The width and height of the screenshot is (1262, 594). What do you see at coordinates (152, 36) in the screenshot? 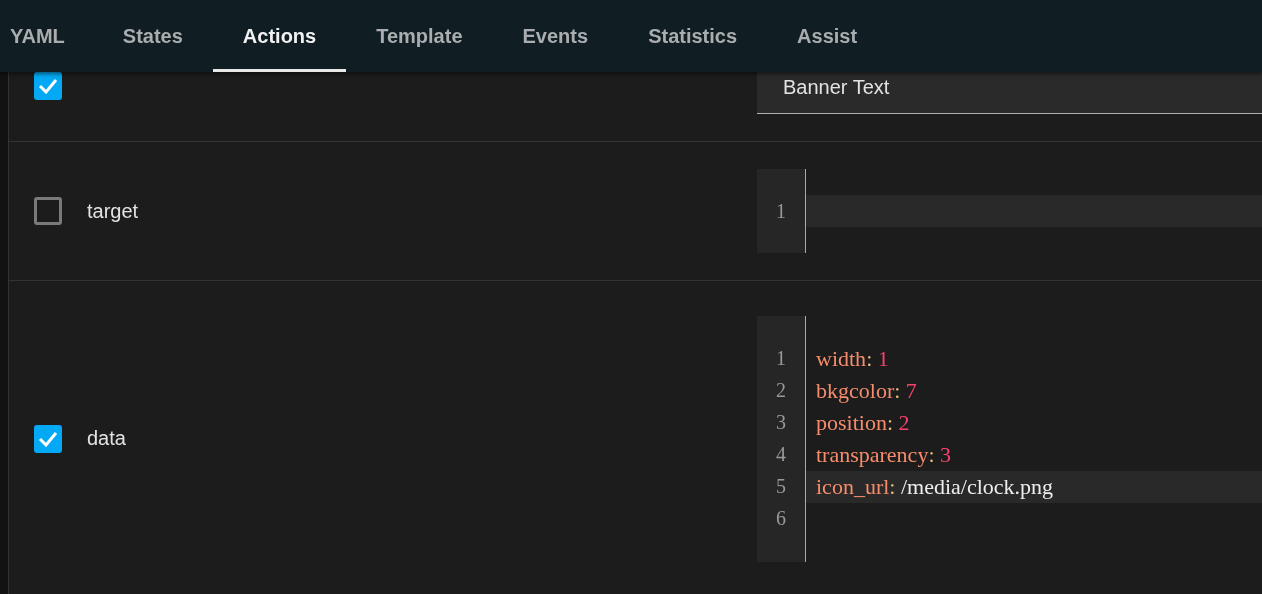
I see `tab: States` at bounding box center [152, 36].